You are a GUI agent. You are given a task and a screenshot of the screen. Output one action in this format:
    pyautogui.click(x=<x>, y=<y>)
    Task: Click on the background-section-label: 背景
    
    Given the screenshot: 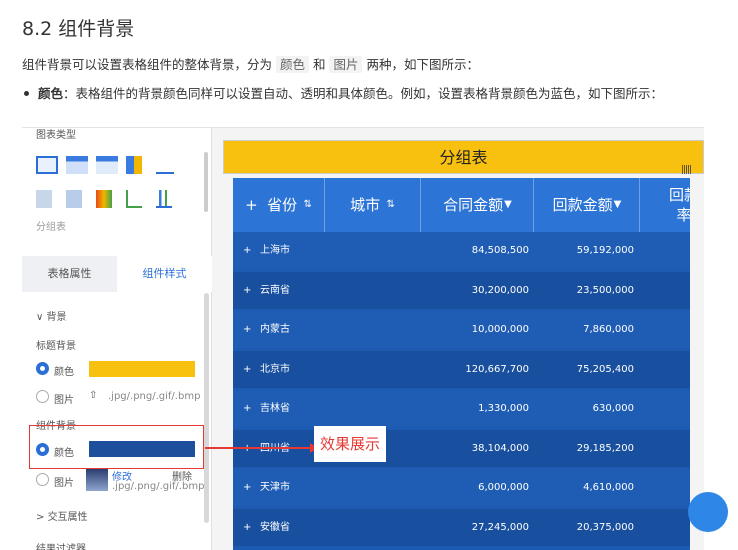 What is the action you would take?
    pyautogui.click(x=56, y=317)
    